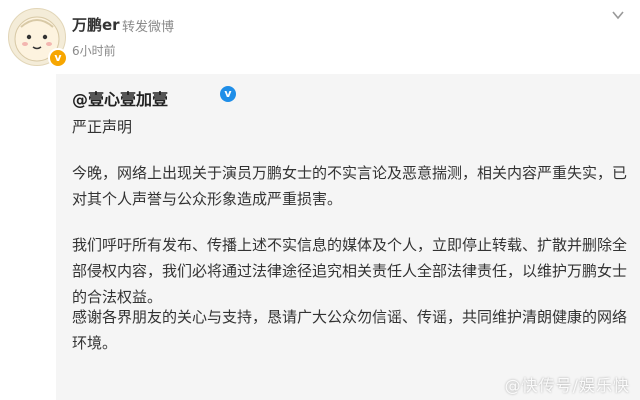 The height and width of the screenshot is (400, 640). I want to click on repost-tag: 转发微博, so click(148, 27).